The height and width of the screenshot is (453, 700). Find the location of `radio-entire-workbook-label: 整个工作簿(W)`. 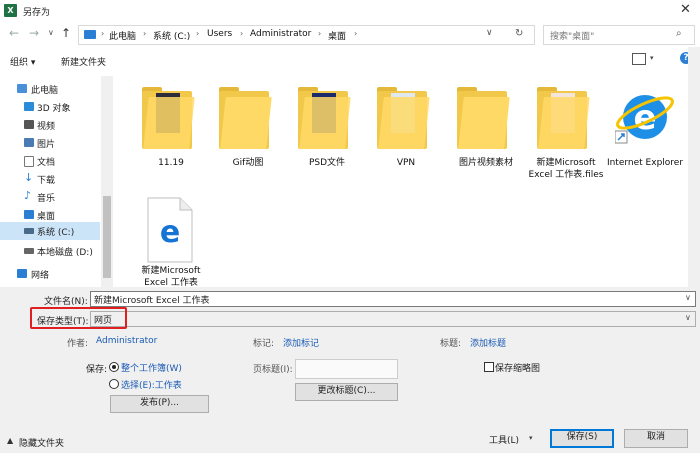

radio-entire-workbook-label: 整个工作簿(W) is located at coordinates (151, 367).